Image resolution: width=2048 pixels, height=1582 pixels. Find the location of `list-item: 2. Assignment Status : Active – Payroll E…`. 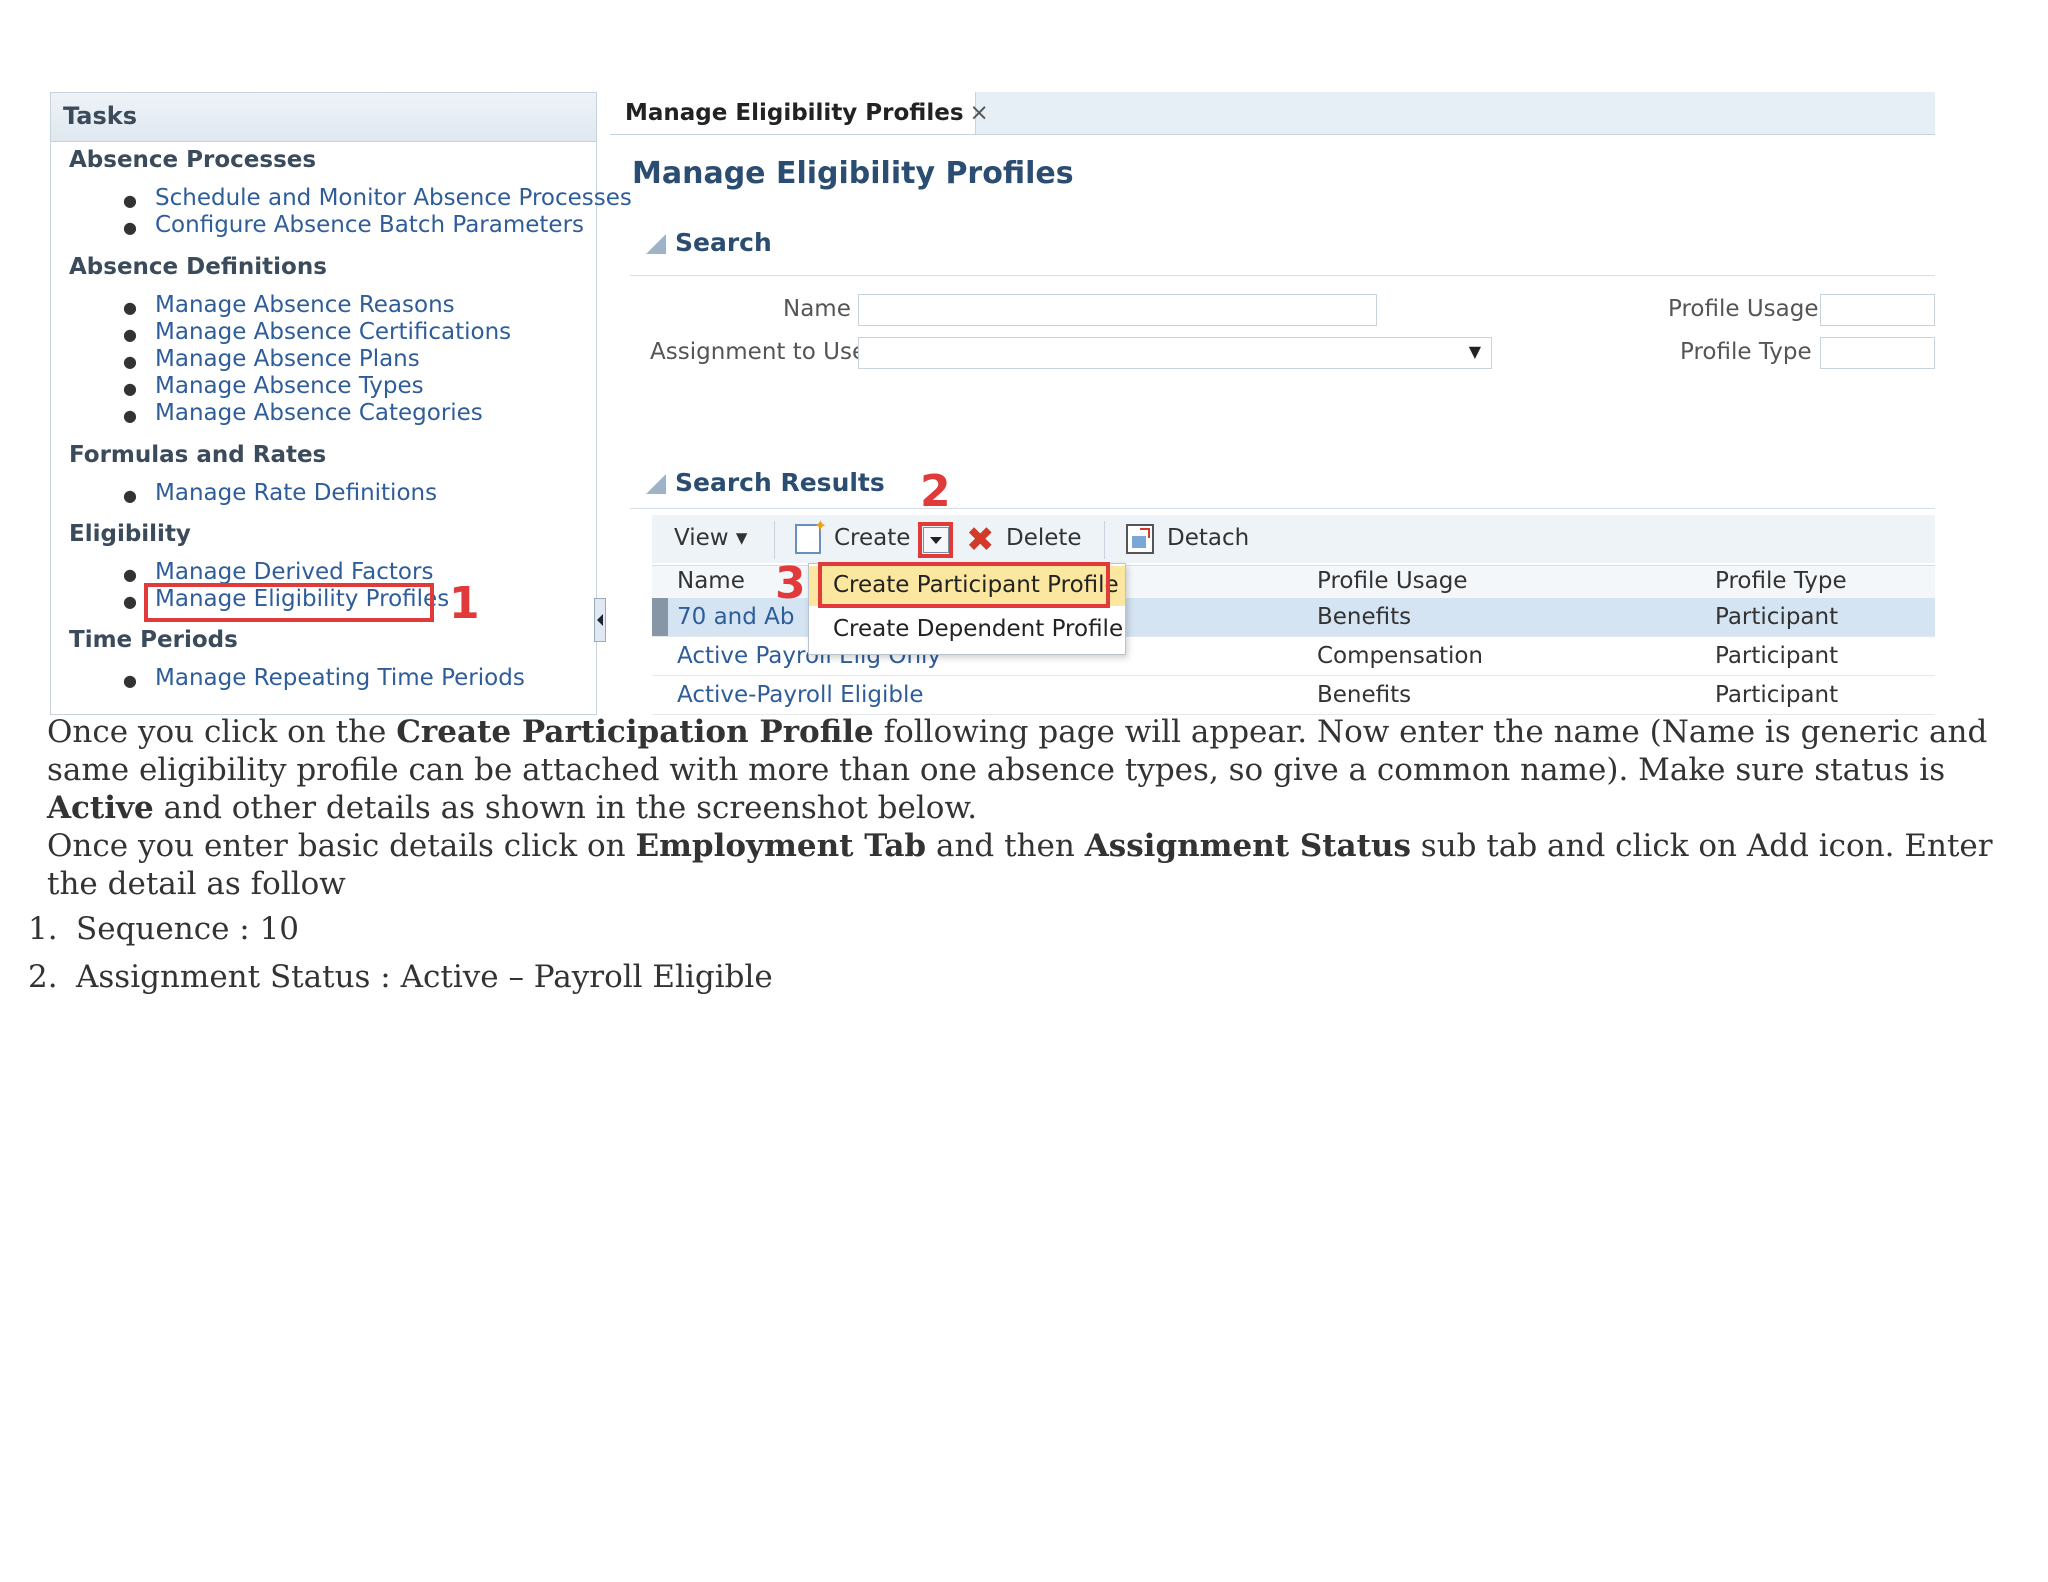

list-item: 2. Assignment Status : Active – Payroll E… is located at coordinates (400, 977).